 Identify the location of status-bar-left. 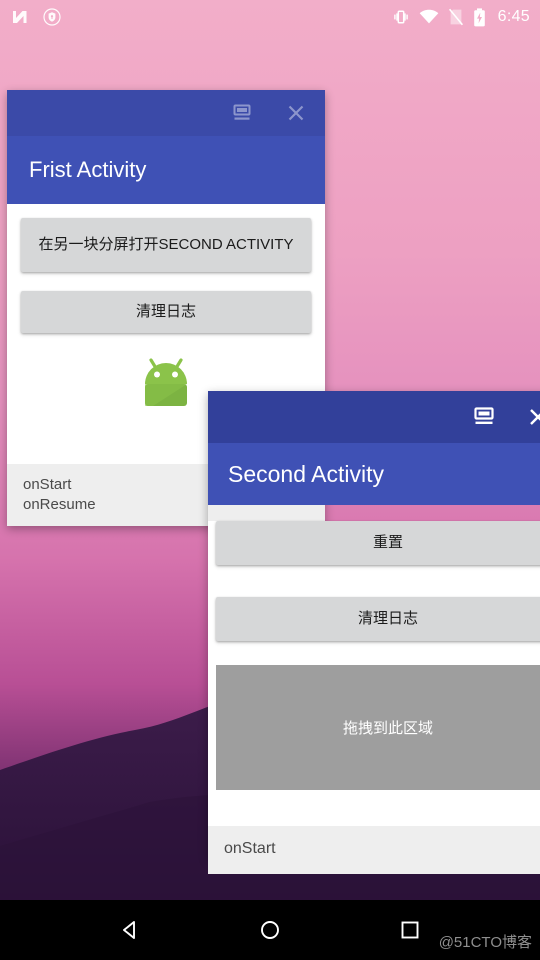
(35, 17).